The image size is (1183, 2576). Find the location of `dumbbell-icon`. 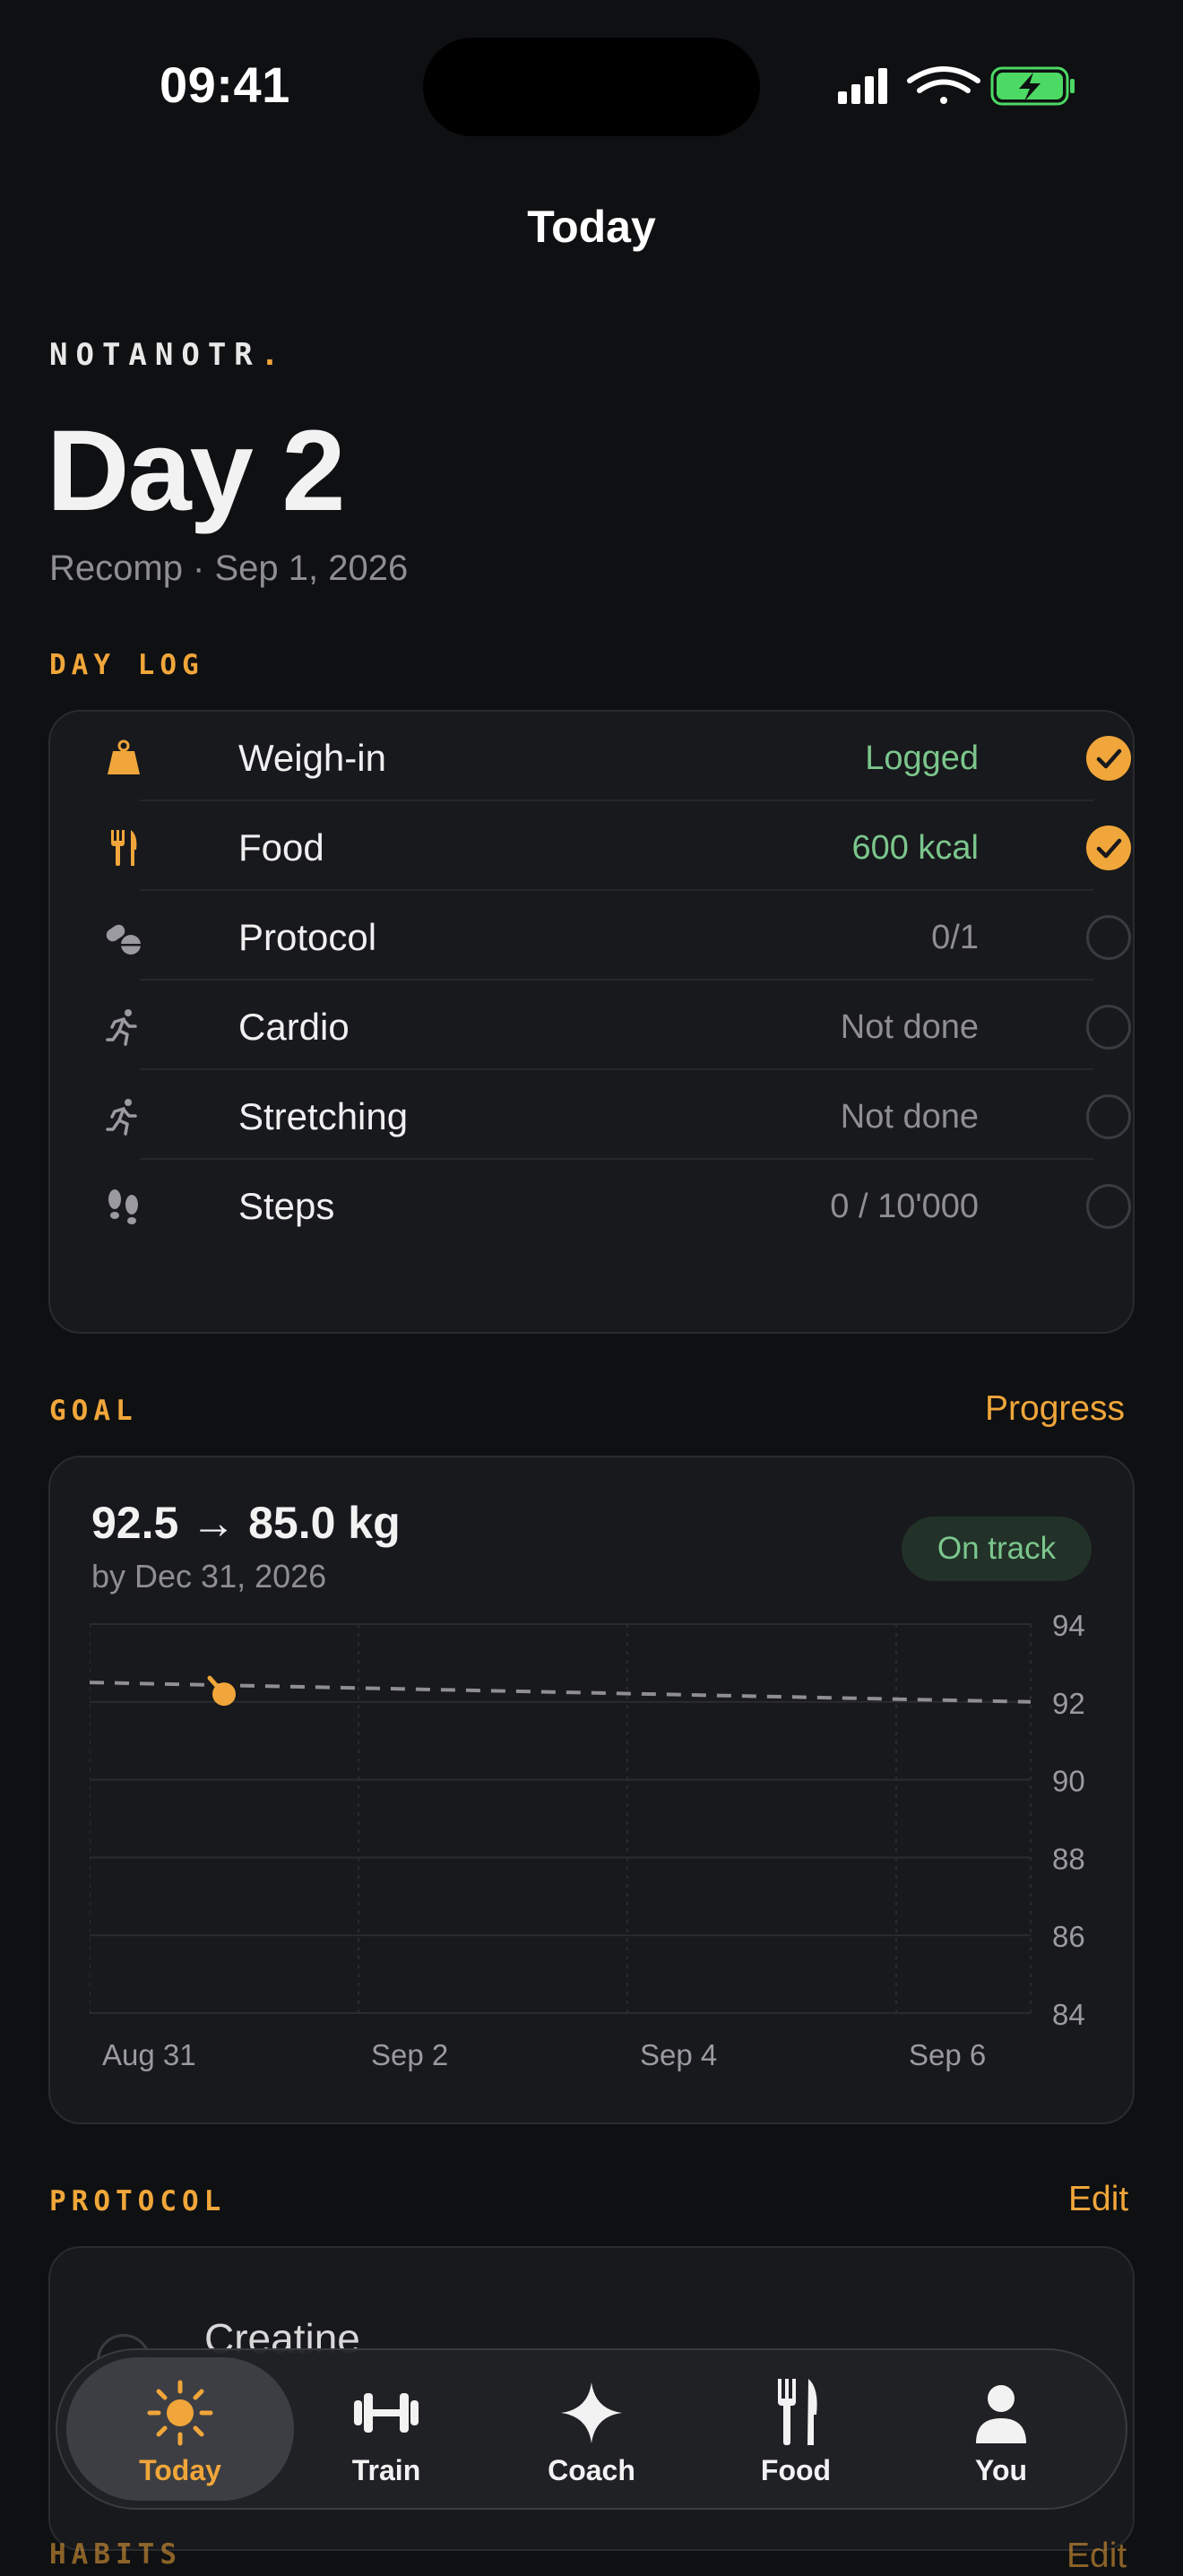

dumbbell-icon is located at coordinates (387, 2413).